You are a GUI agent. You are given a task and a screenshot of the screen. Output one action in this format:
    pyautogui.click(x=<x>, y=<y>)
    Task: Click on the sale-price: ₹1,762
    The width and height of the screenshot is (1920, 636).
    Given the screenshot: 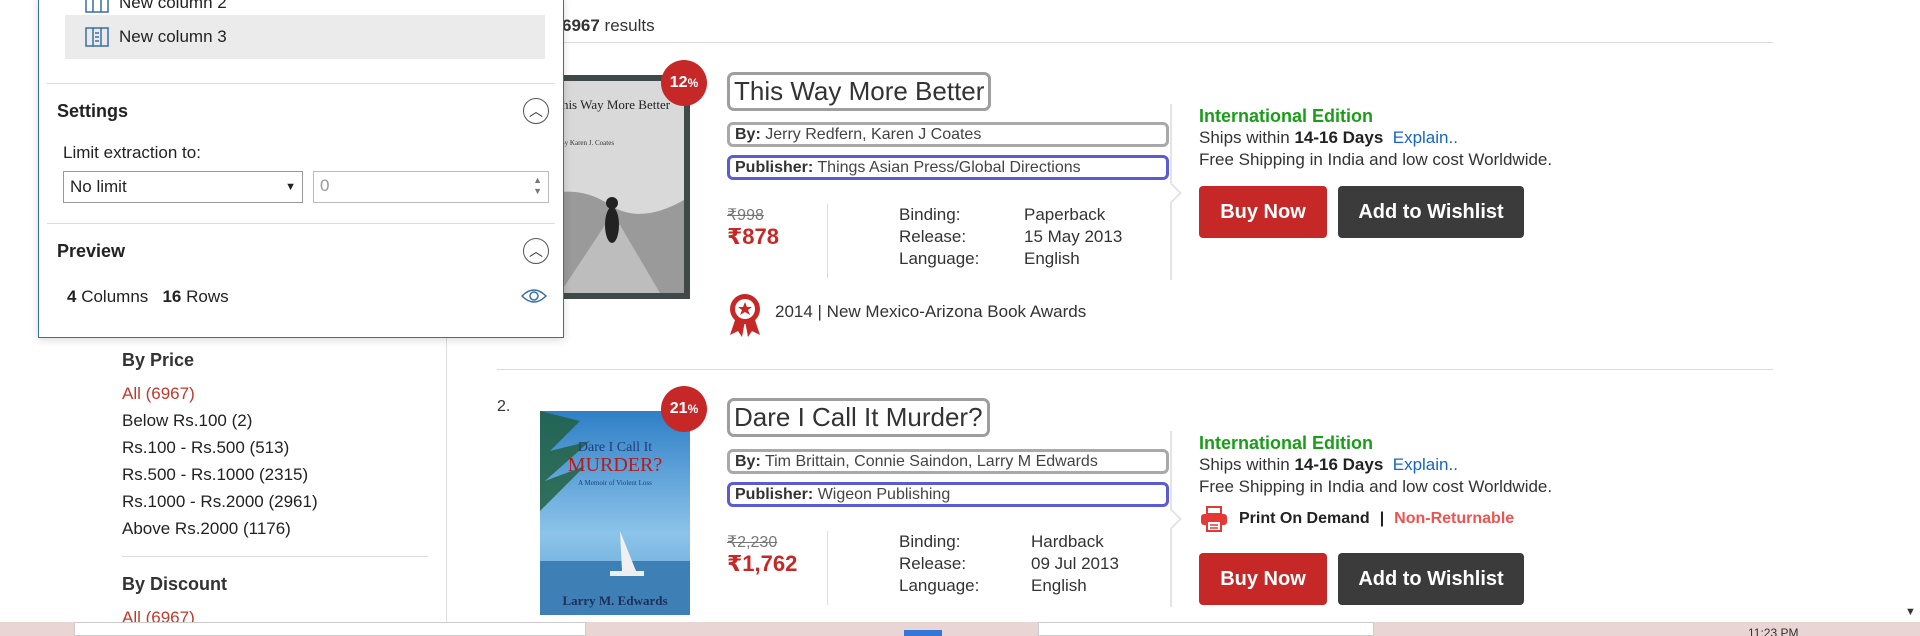 What is the action you would take?
    pyautogui.click(x=762, y=563)
    